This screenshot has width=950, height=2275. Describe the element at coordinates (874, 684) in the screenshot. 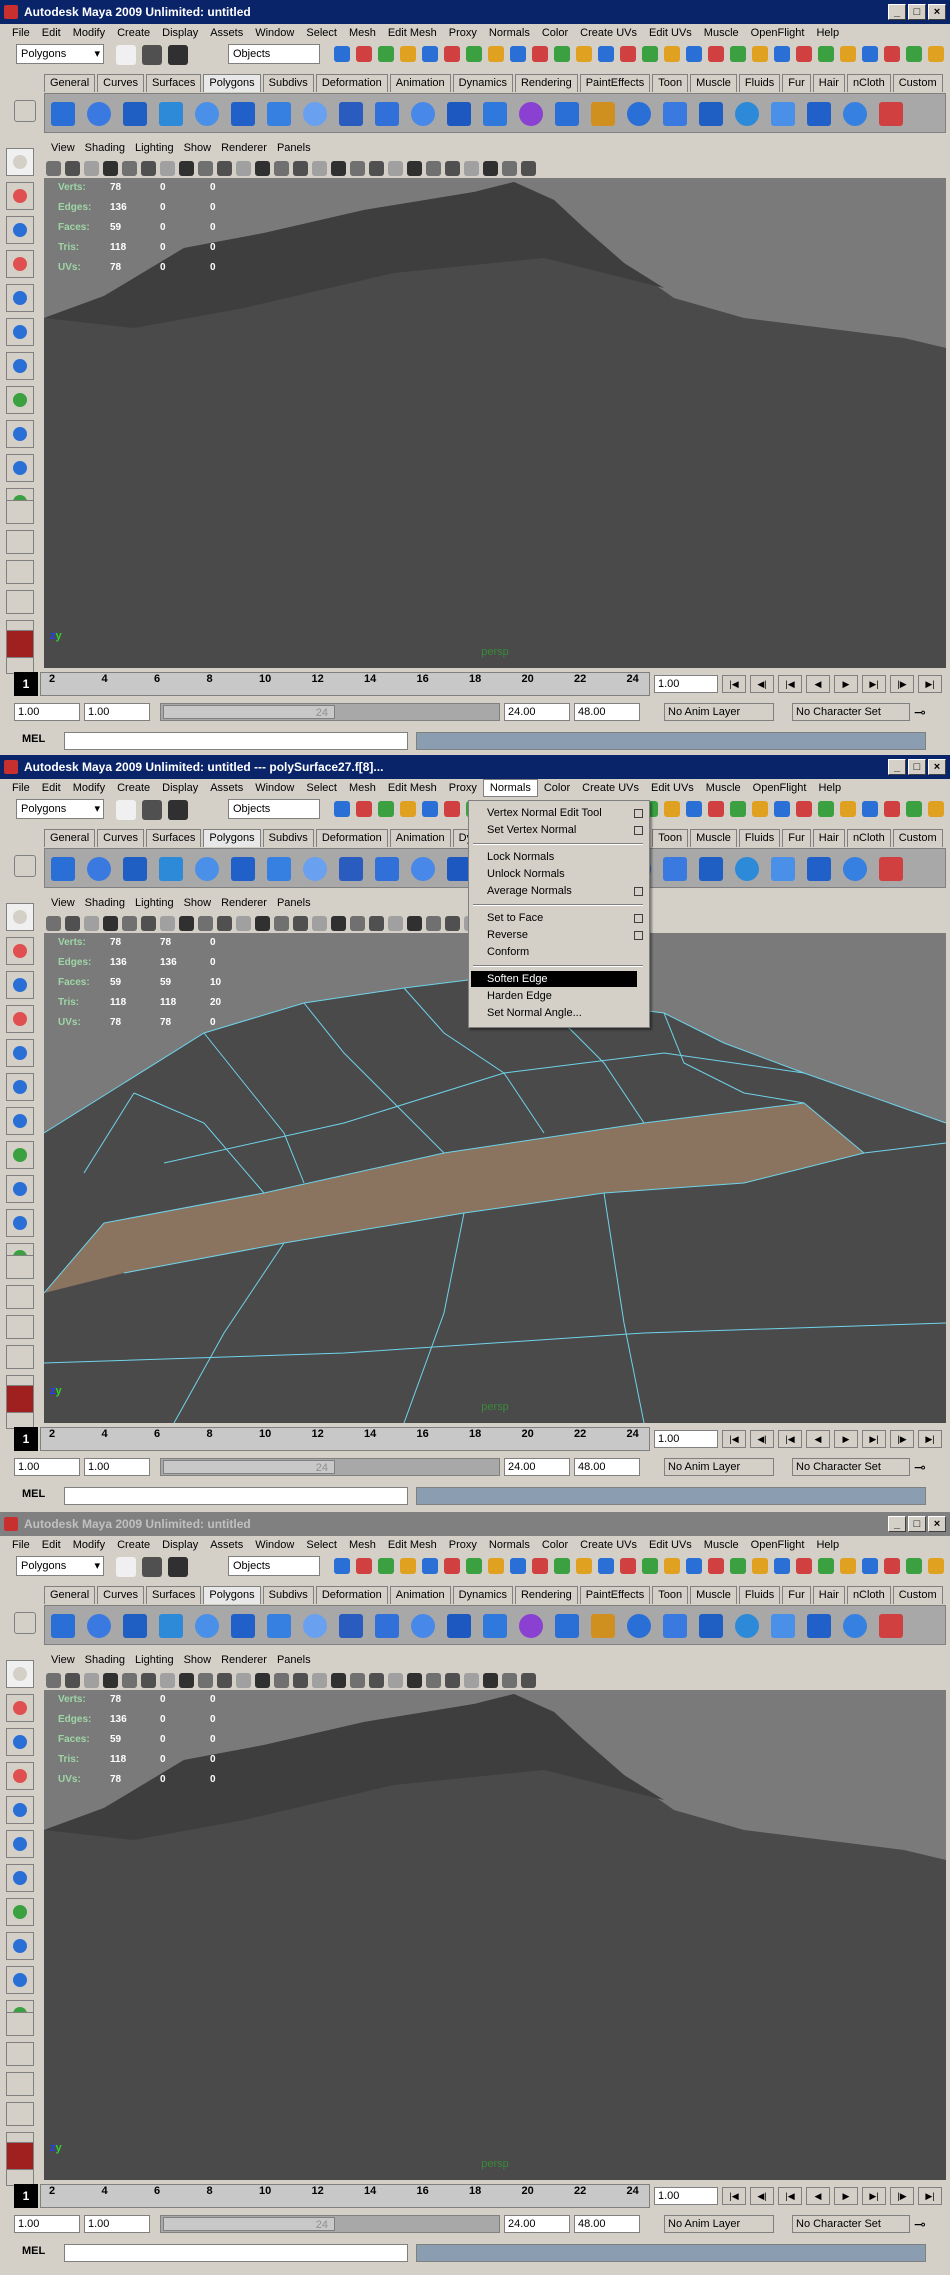

I see `step-forward-frame-button: ▶|` at that location.